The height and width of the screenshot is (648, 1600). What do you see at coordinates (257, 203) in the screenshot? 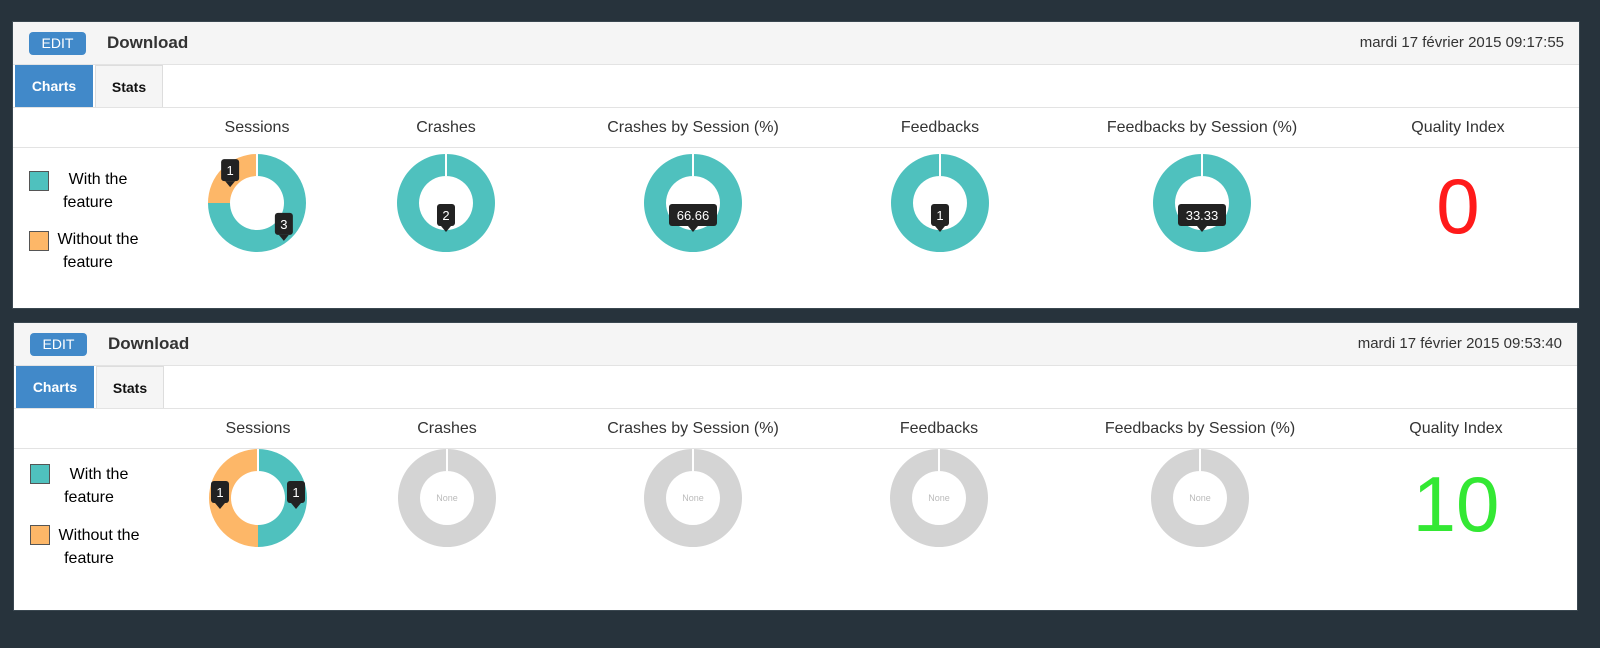
I see `donut-chart-sessions: 31` at bounding box center [257, 203].